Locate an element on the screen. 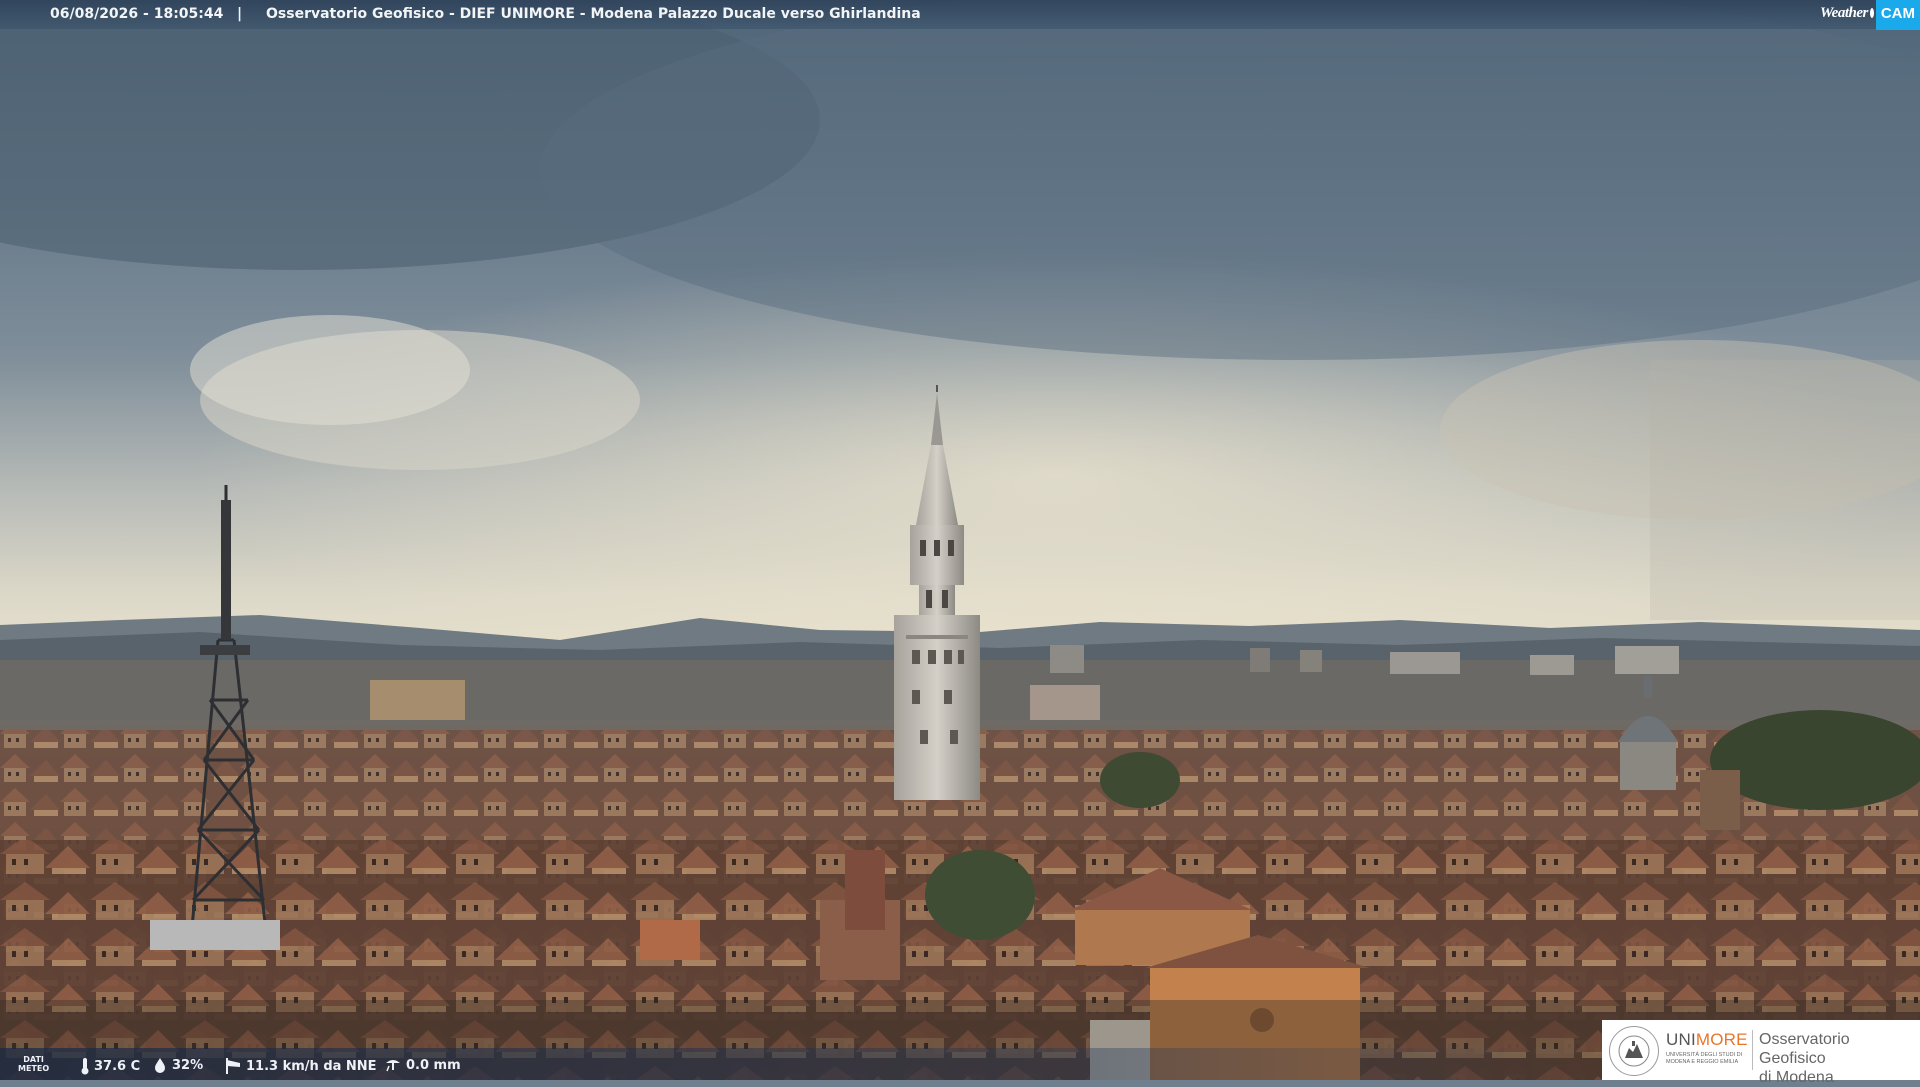 This screenshot has width=1920, height=1087. thermometer-icon is located at coordinates (85, 1066).